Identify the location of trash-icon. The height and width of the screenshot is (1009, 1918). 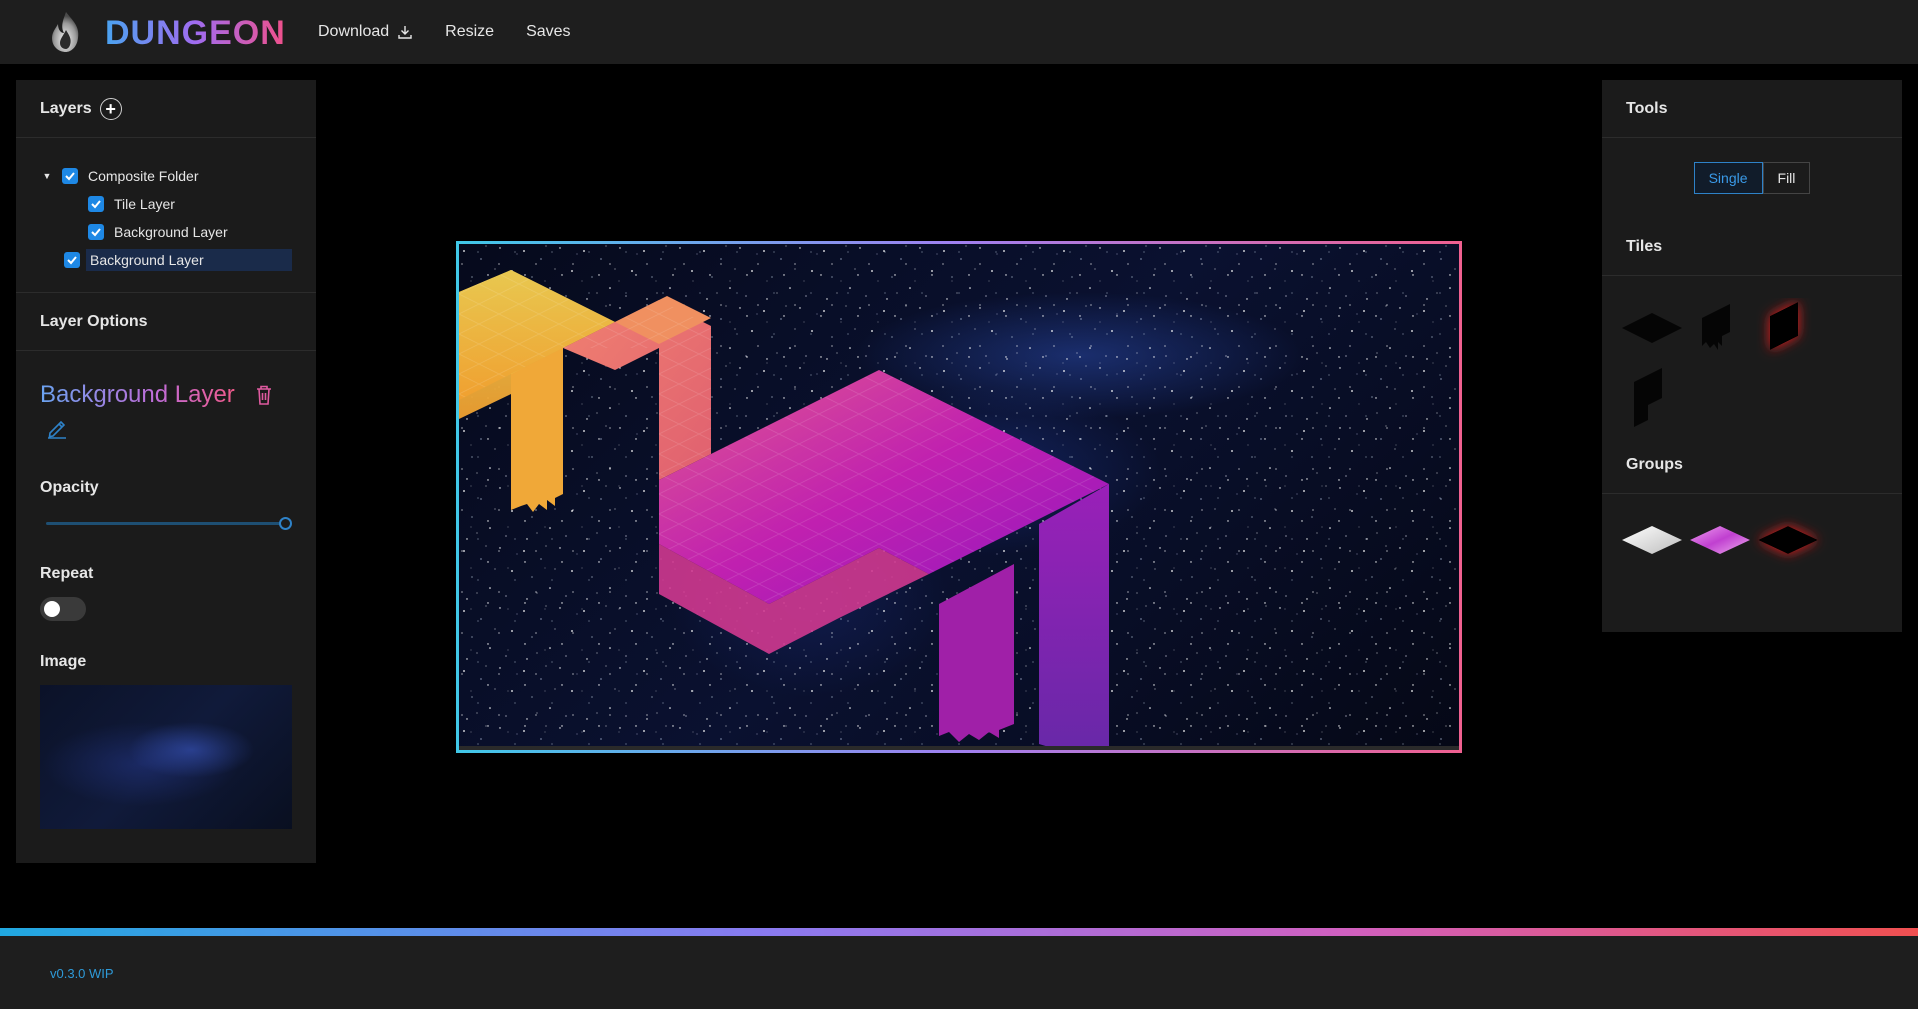
(264, 395).